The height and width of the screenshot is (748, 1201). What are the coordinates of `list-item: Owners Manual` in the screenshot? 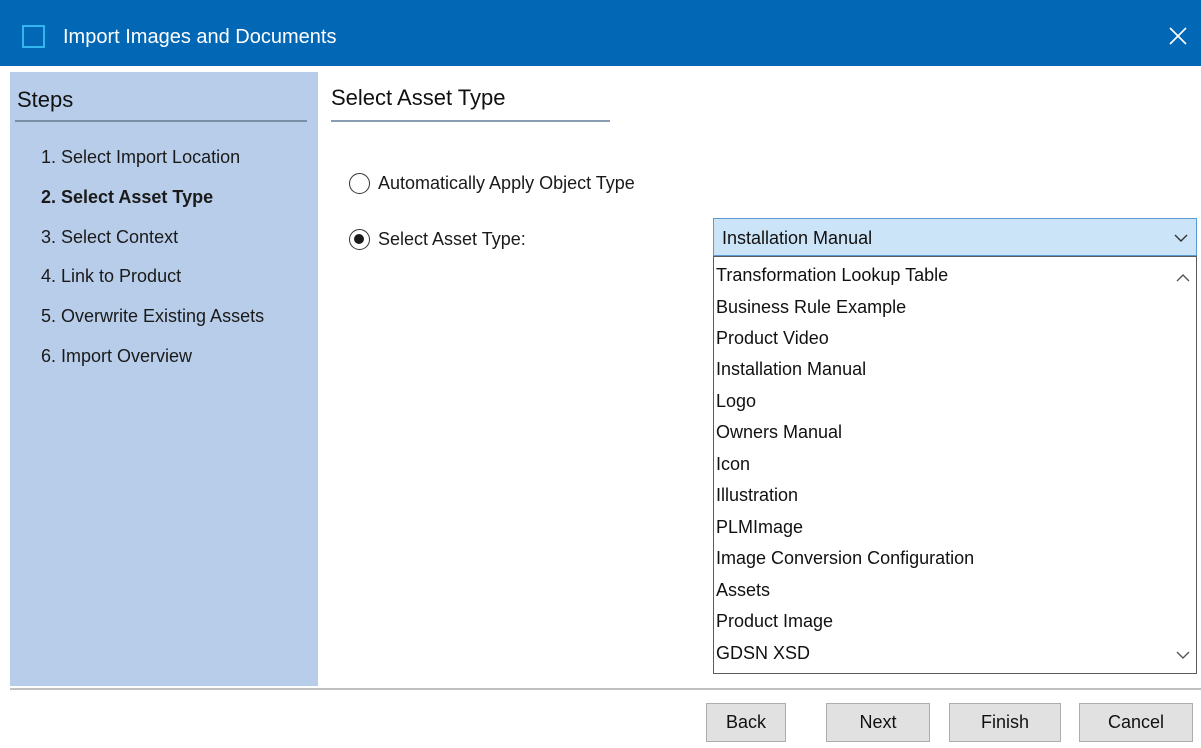 It's located at (941, 432).